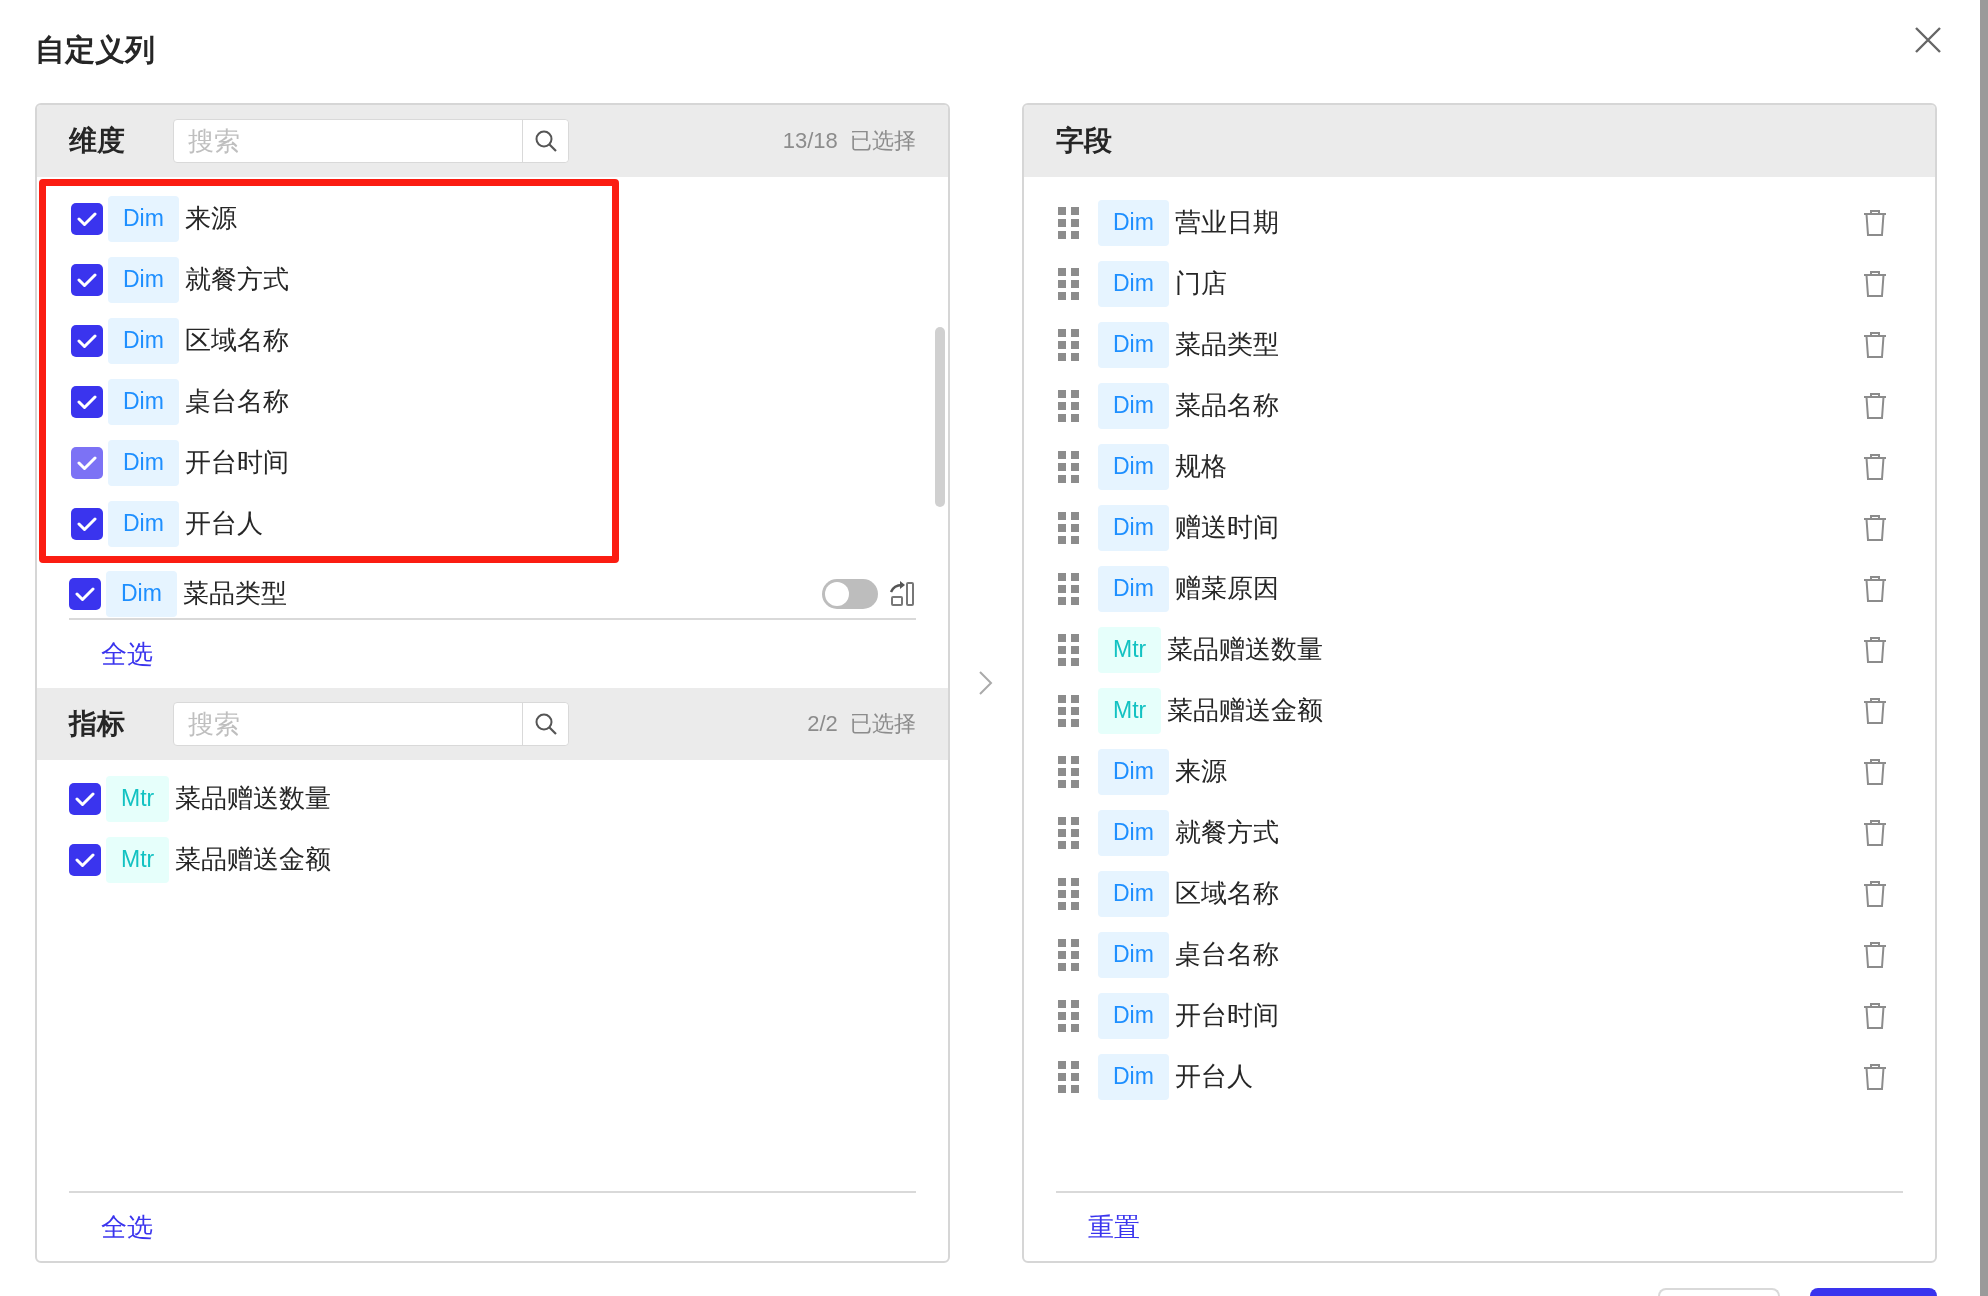  I want to click on primary-button, so click(1873, 1292).